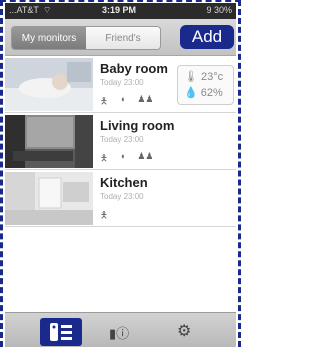 The height and width of the screenshot is (347, 320). What do you see at coordinates (47, 10) in the screenshot?
I see `wifi-icon: ⌔` at bounding box center [47, 10].